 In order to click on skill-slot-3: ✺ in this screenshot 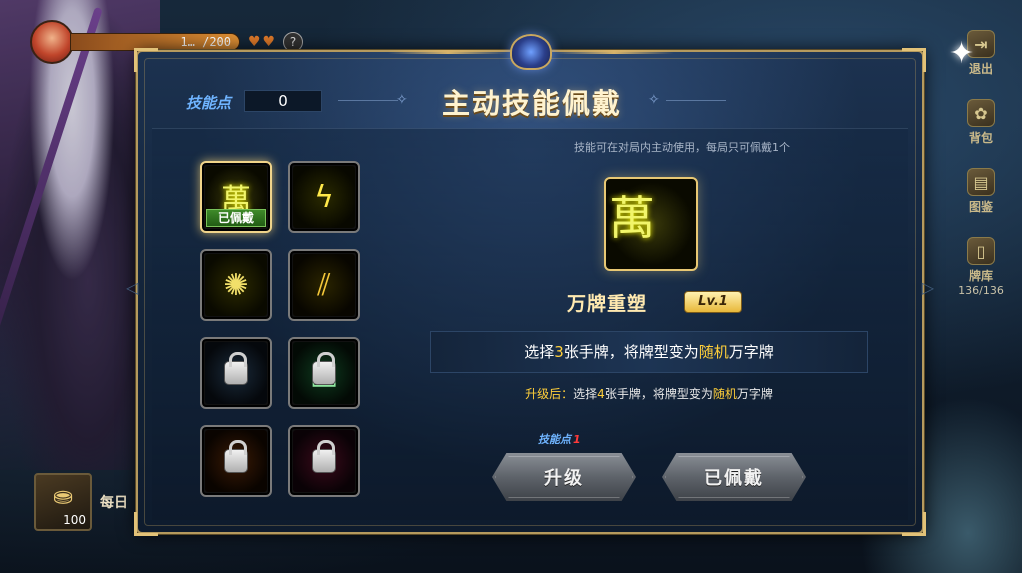, I will do `click(236, 285)`.